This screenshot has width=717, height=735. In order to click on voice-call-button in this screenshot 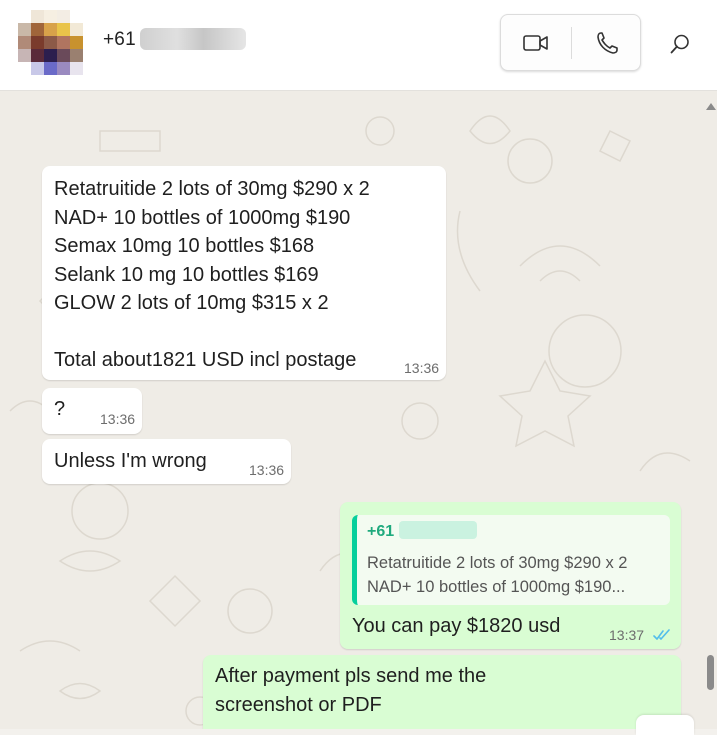, I will do `click(607, 42)`.